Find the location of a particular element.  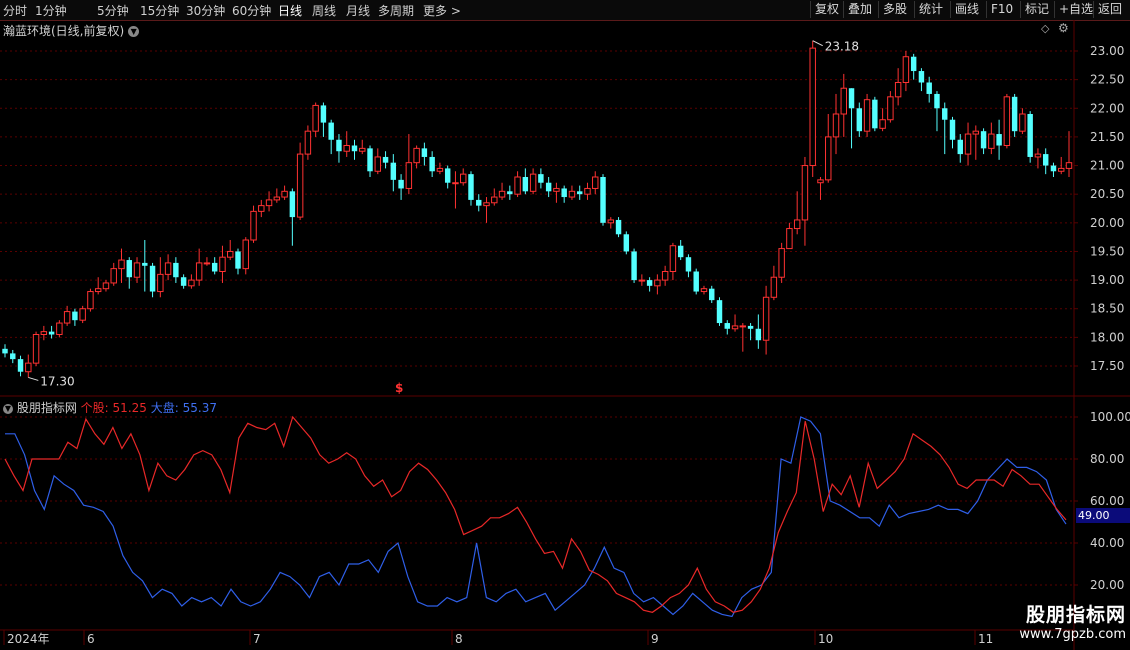

time-tick-label: 10 is located at coordinates (825, 639).